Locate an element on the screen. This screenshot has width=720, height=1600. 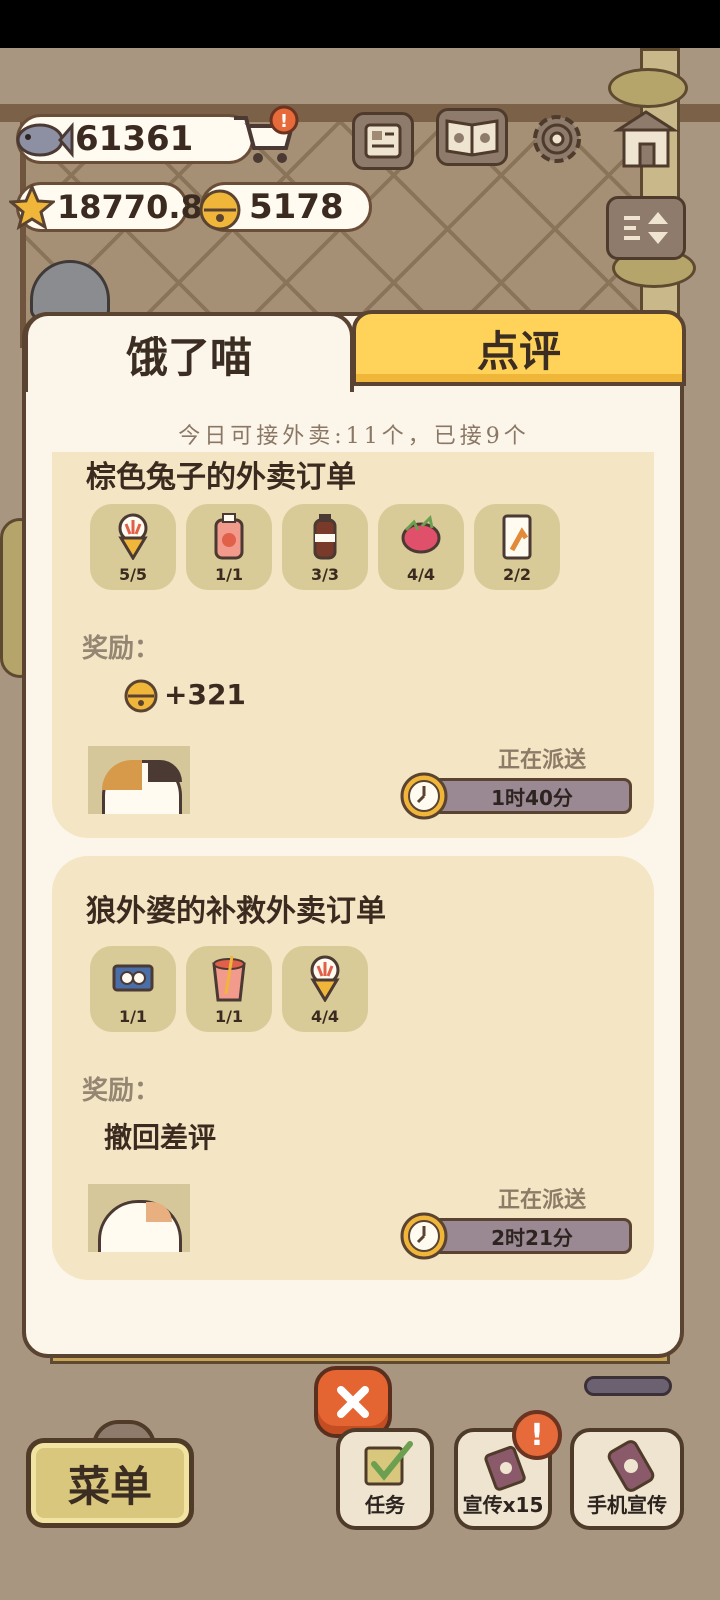
fries-bag-icon is located at coordinates (517, 537).